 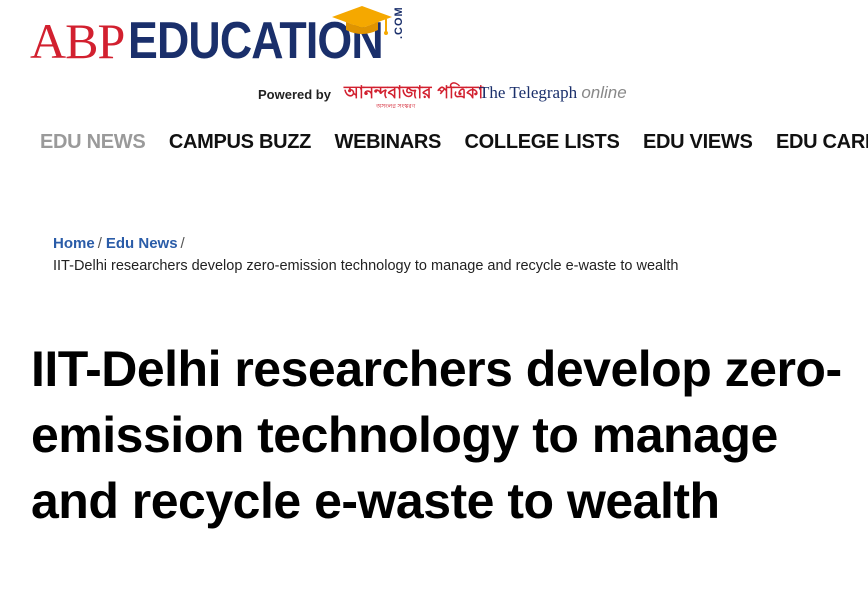 What do you see at coordinates (396, 107) in the screenshot?
I see `anandabazar-tagline: অসংলগ্ন সংস্করণ` at bounding box center [396, 107].